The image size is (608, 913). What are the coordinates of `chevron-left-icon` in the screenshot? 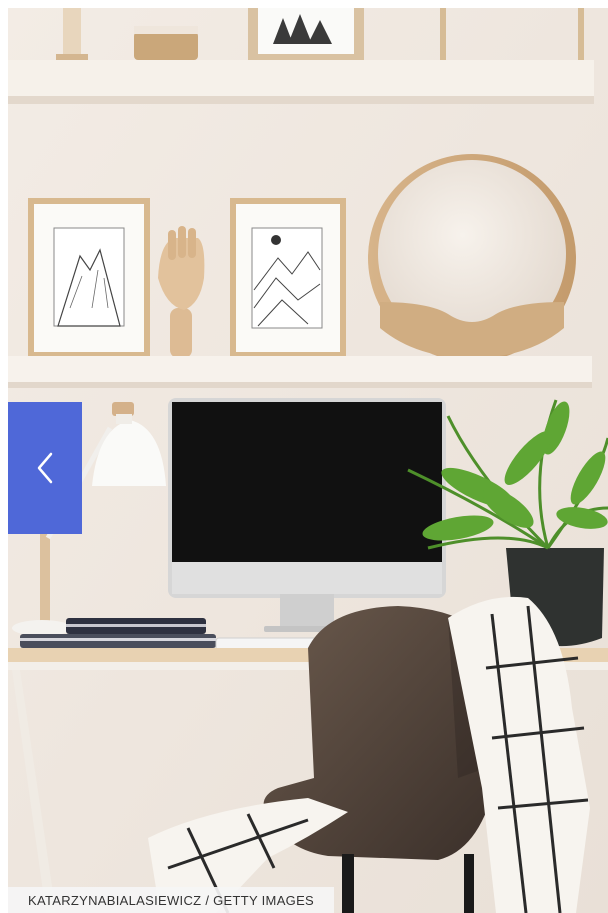 It's located at (45, 468).